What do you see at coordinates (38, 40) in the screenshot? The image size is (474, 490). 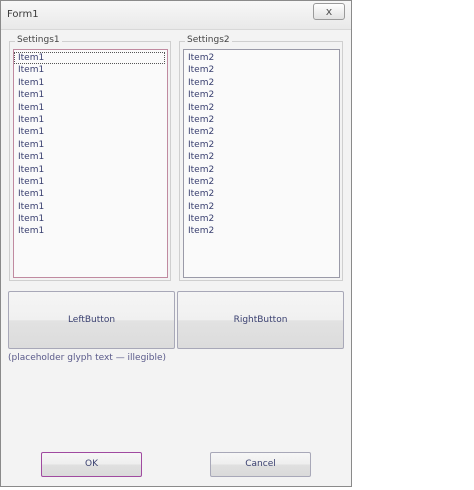 I see `settings1-legend: Settings1` at bounding box center [38, 40].